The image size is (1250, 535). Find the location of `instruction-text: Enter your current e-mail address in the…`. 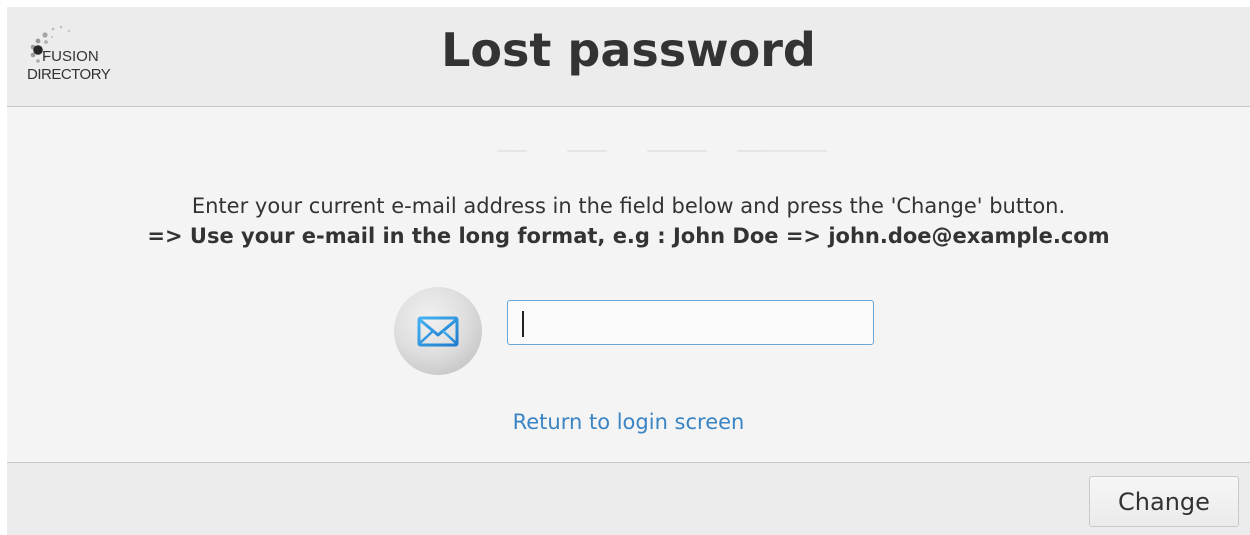

instruction-text: Enter your current e-mail address in the… is located at coordinates (628, 206).